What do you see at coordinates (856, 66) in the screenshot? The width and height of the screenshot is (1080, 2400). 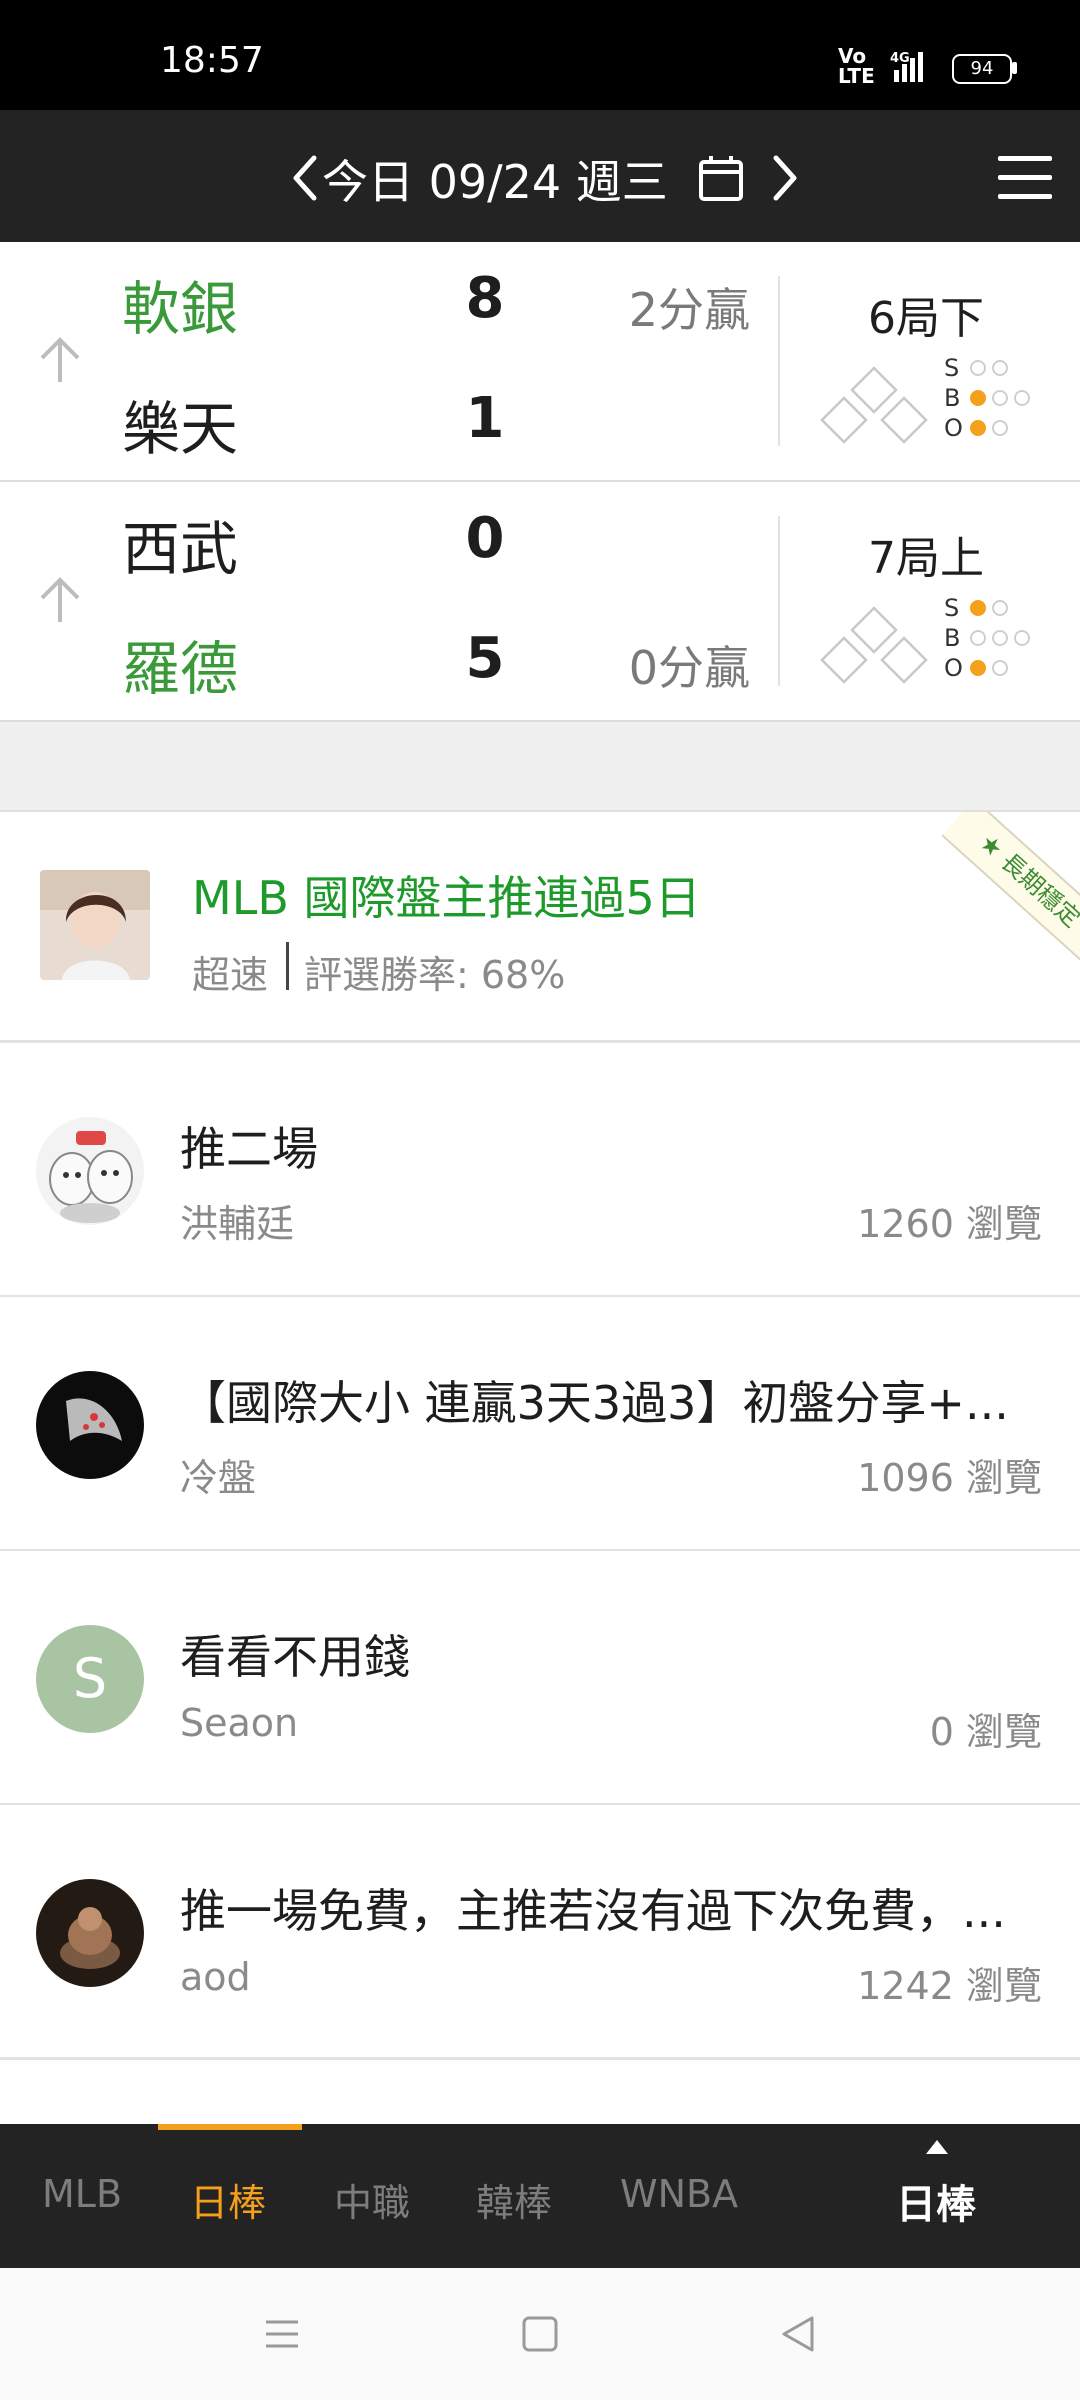 I see `volte-indicator: Vo LTE` at bounding box center [856, 66].